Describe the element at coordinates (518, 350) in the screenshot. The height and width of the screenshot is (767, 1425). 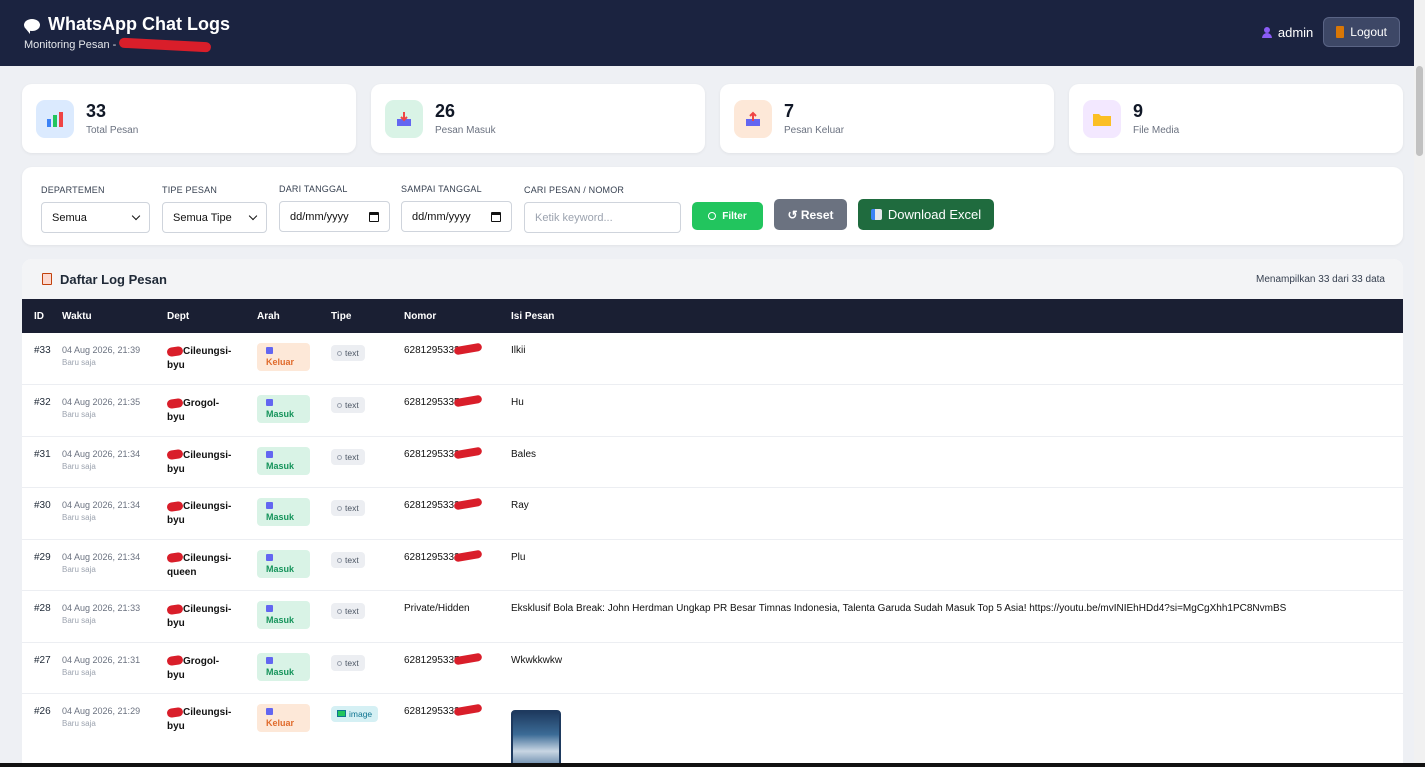
I see `cell-isi: Ilkii` at that location.